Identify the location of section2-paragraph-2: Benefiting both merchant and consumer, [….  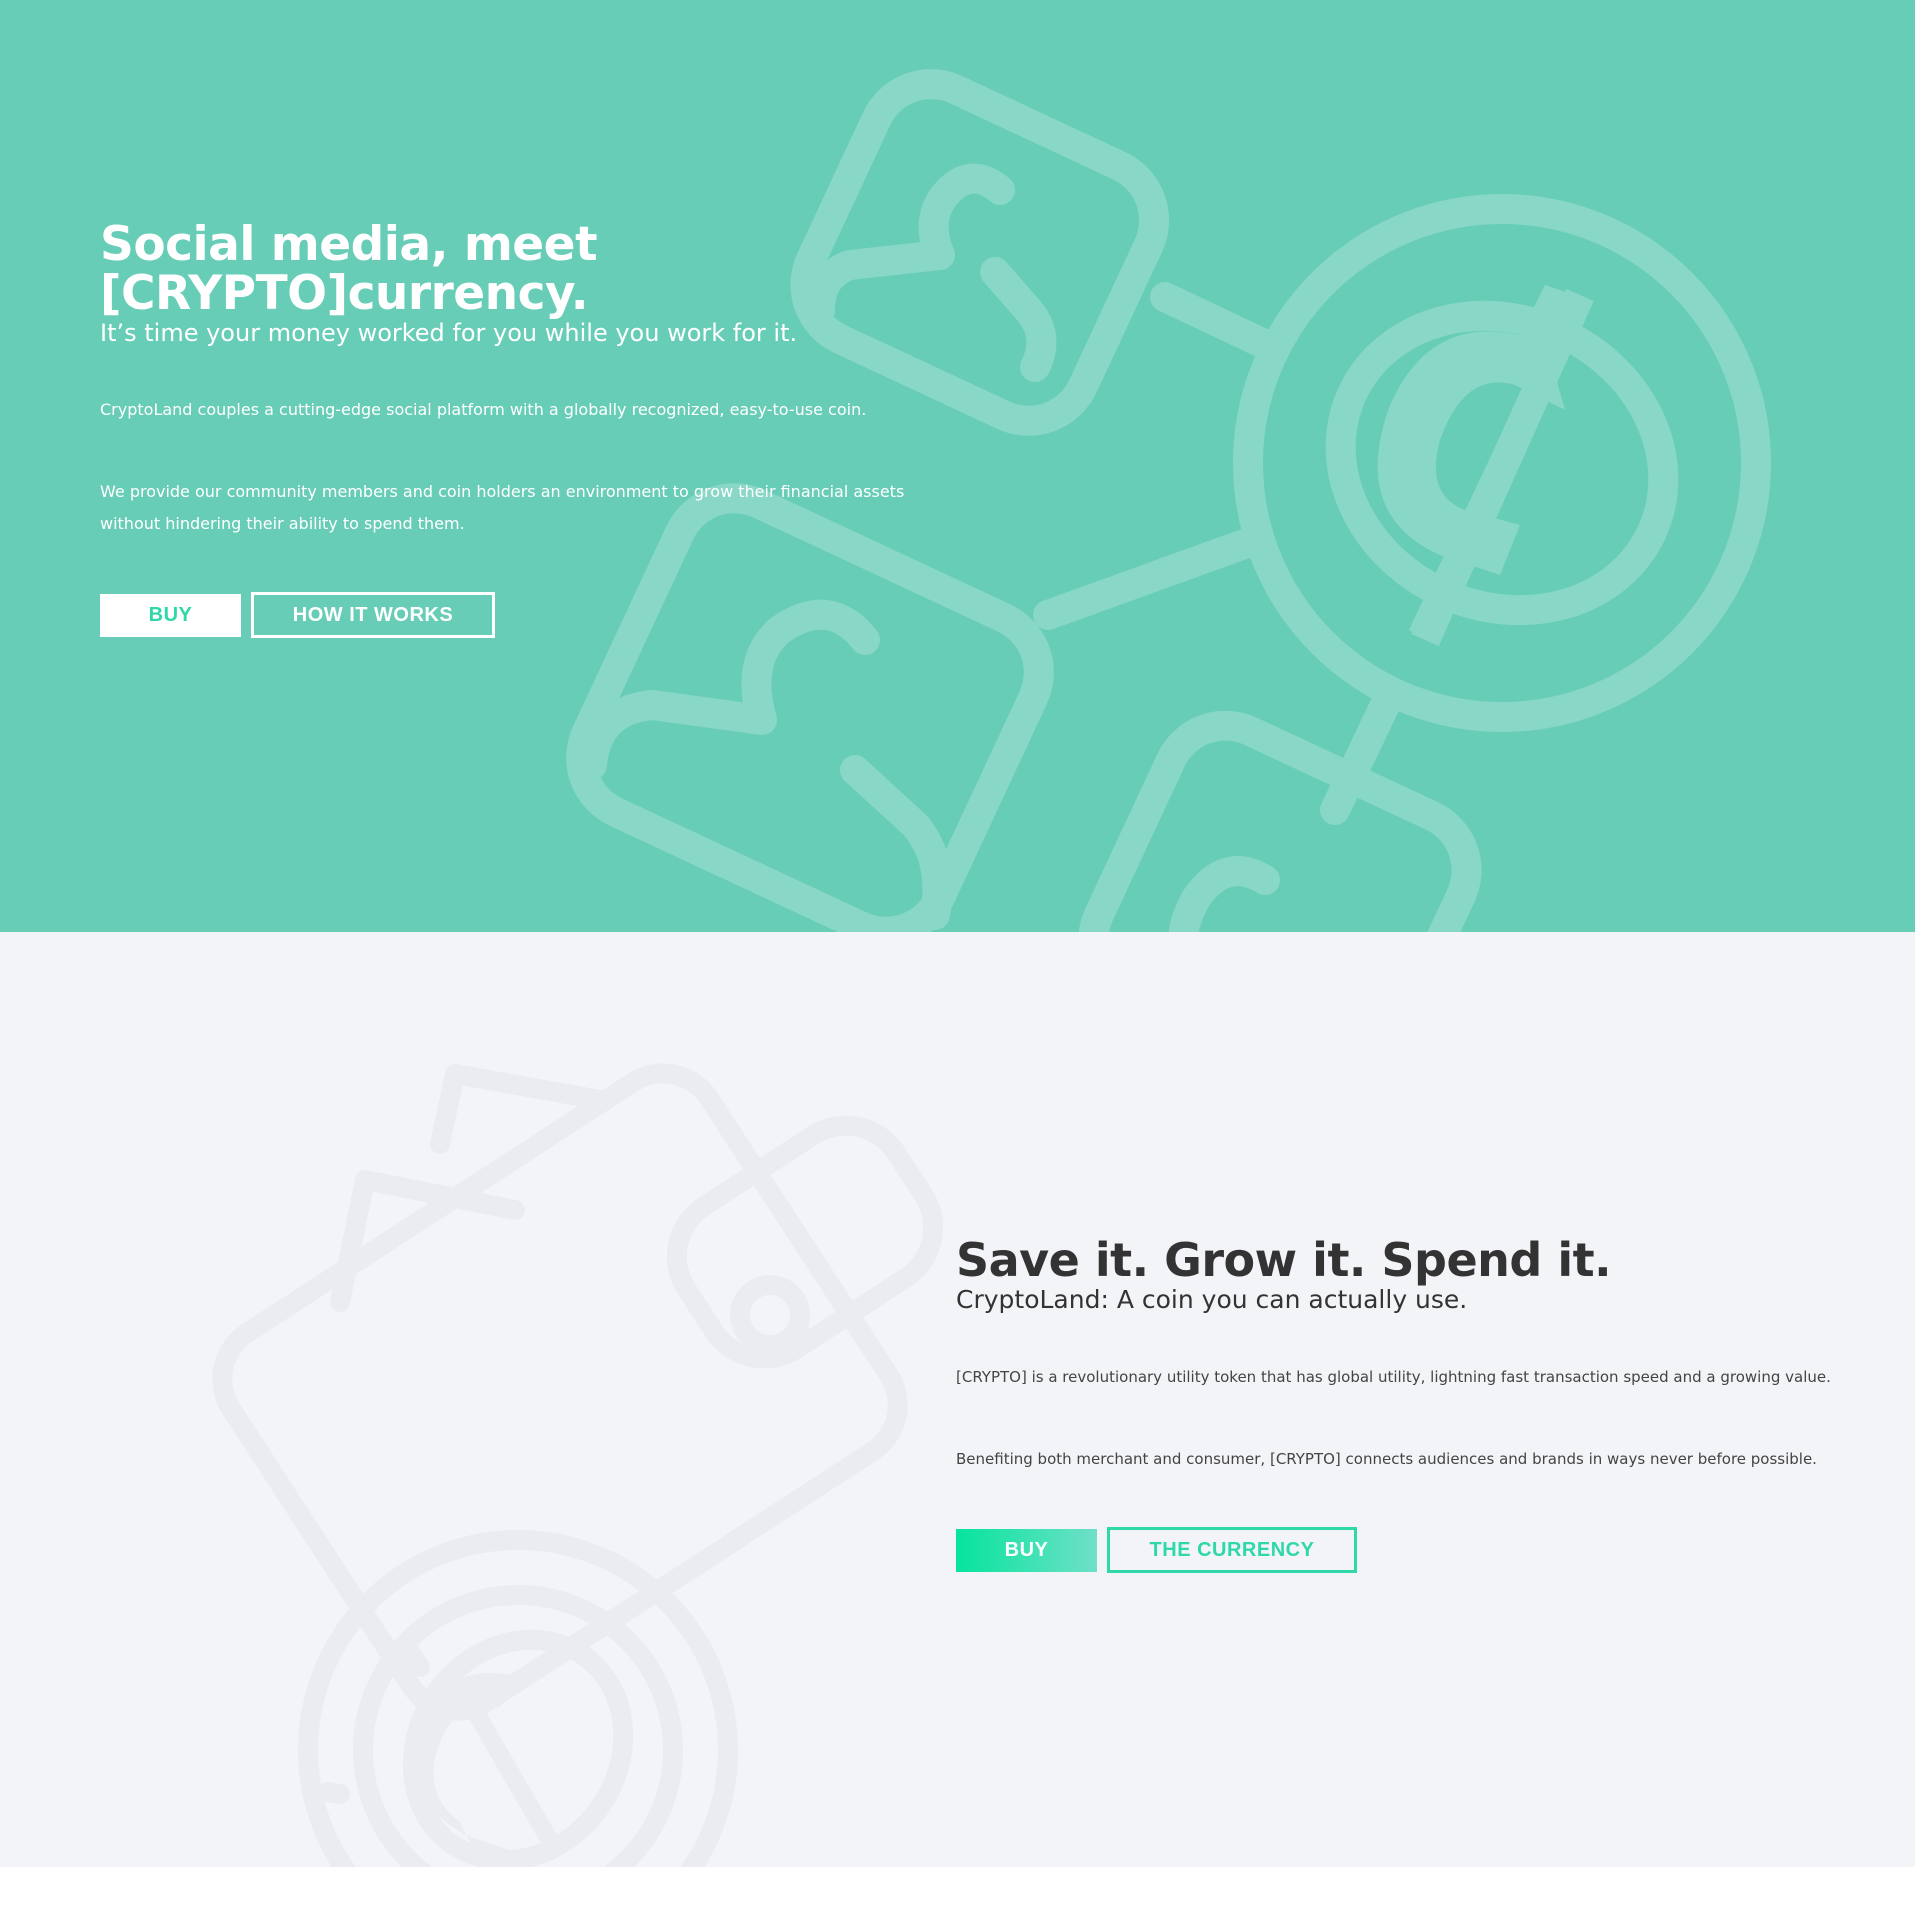
(1386, 1459).